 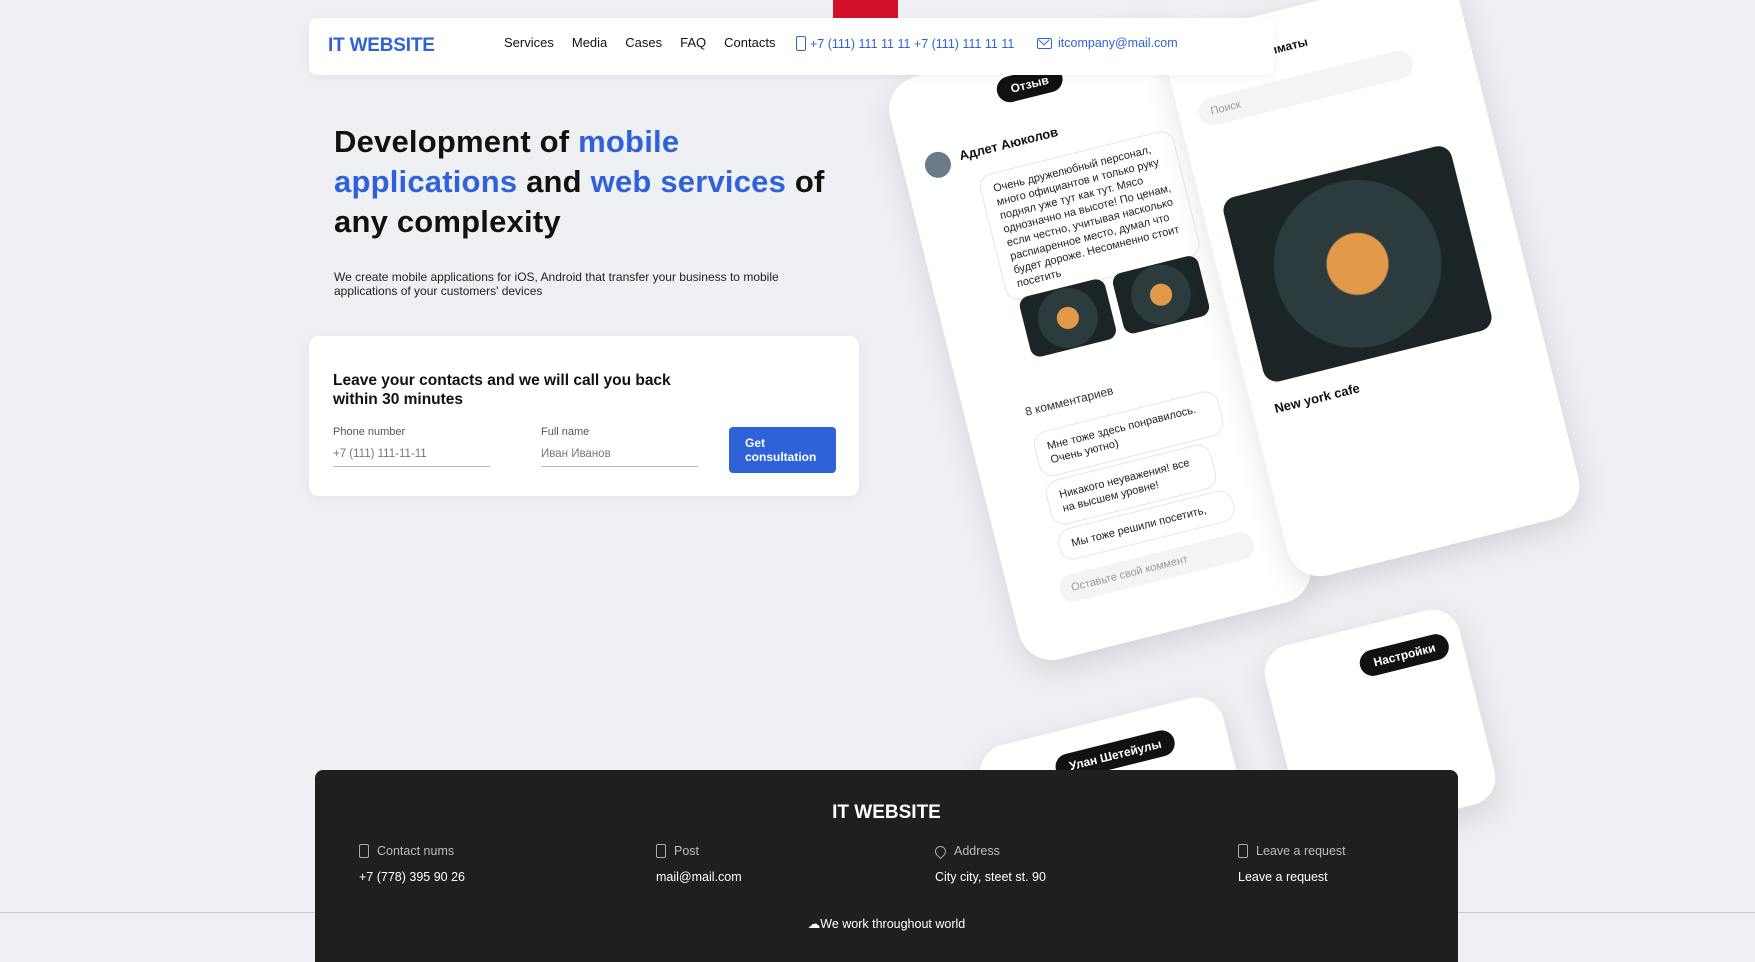 What do you see at coordinates (589, 42) in the screenshot?
I see `nav-media: Media` at bounding box center [589, 42].